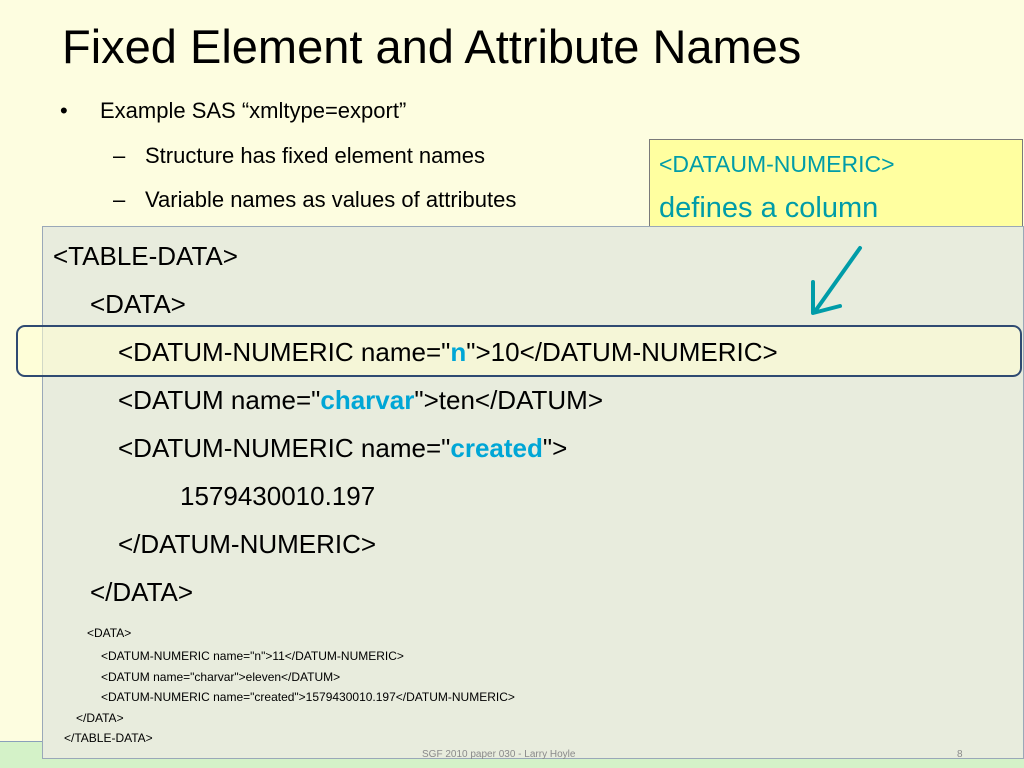  What do you see at coordinates (253, 110) in the screenshot?
I see `bullet-level1-text: Example SAS “xmltype=export”` at bounding box center [253, 110].